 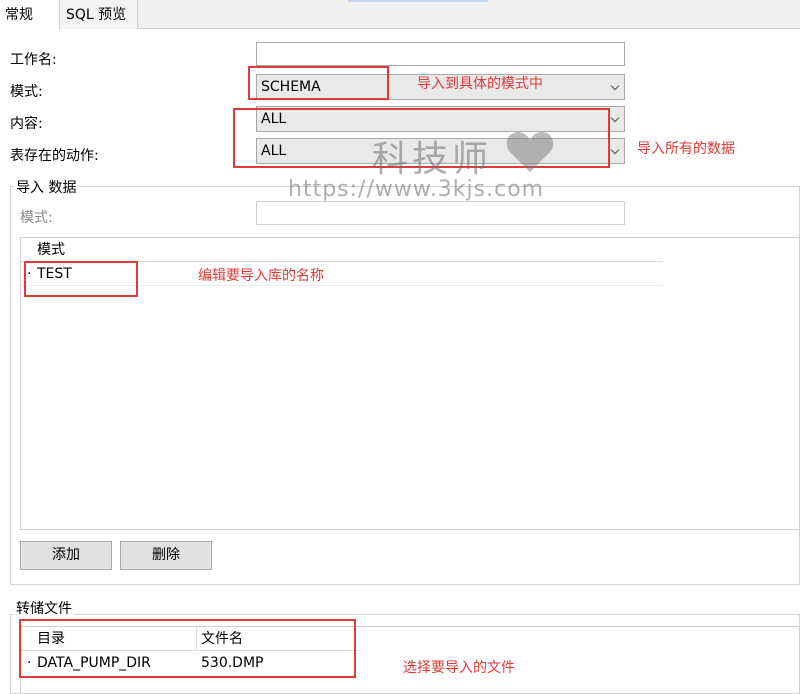 What do you see at coordinates (46, 187) in the screenshot?
I see `import-data-group-title: 导入 数据` at bounding box center [46, 187].